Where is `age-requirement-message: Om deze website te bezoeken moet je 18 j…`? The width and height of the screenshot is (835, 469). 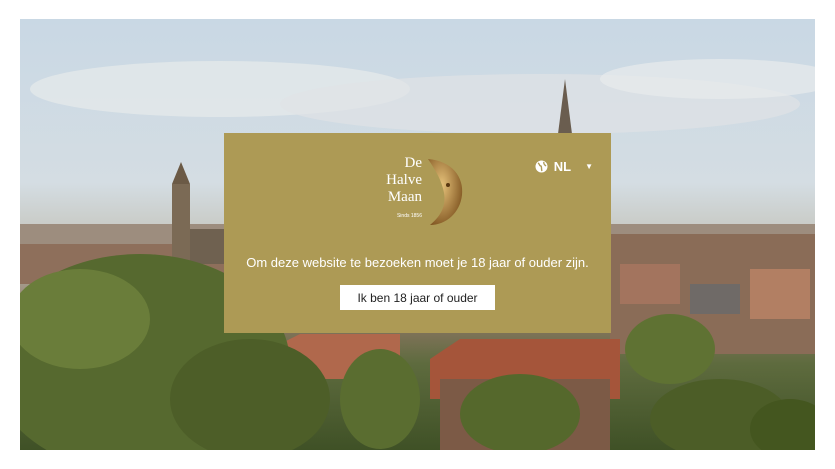 age-requirement-message: Om deze website te bezoeken moet je 18 j… is located at coordinates (417, 262).